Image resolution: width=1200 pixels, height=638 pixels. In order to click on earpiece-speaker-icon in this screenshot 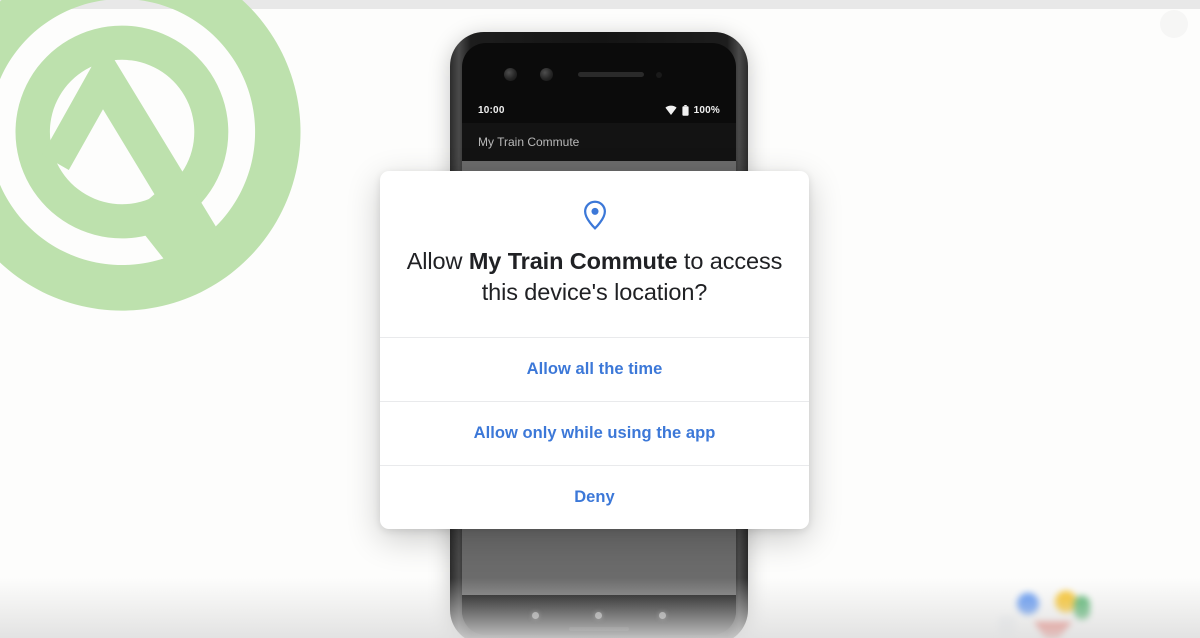, I will do `click(611, 74)`.